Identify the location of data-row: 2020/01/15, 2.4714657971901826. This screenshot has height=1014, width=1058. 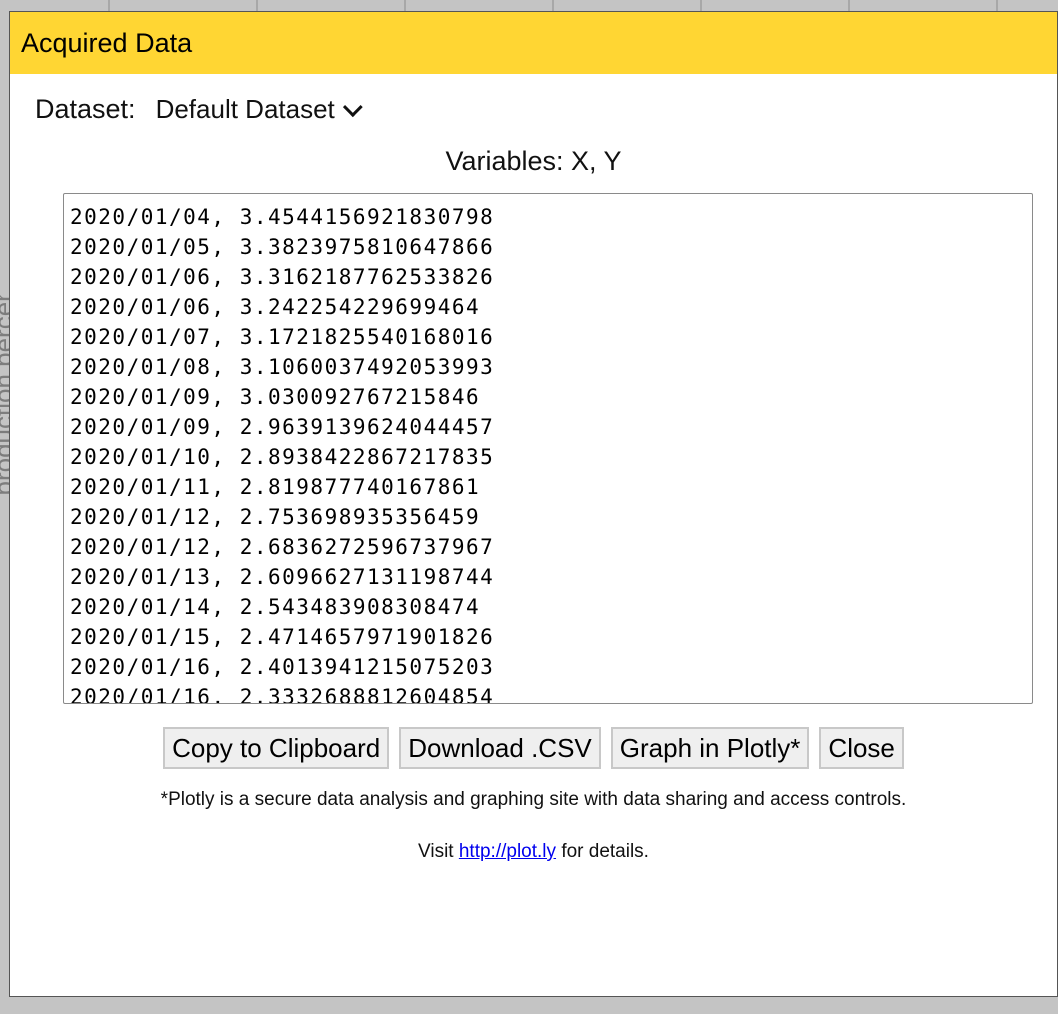
(282, 637).